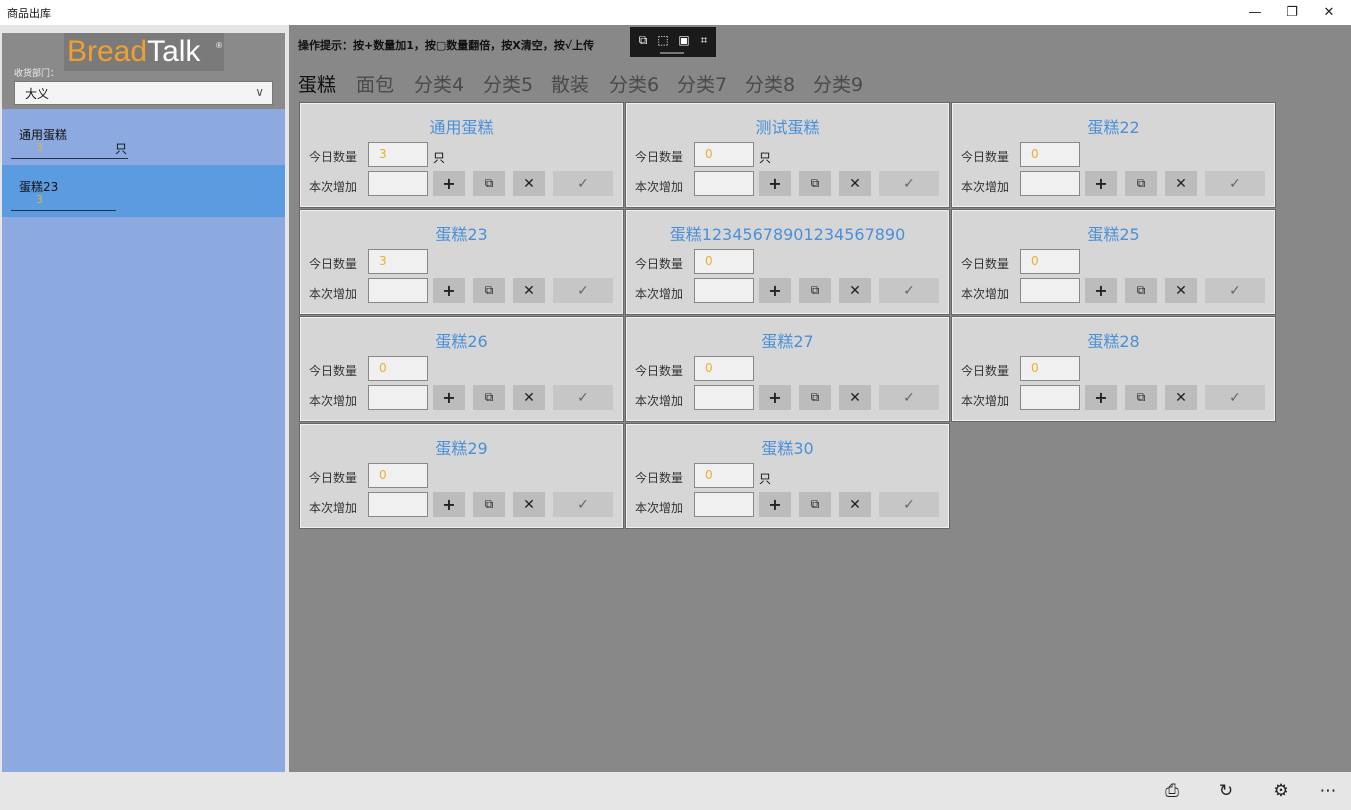  I want to click on adjust-icon: ⌗, so click(704, 40).